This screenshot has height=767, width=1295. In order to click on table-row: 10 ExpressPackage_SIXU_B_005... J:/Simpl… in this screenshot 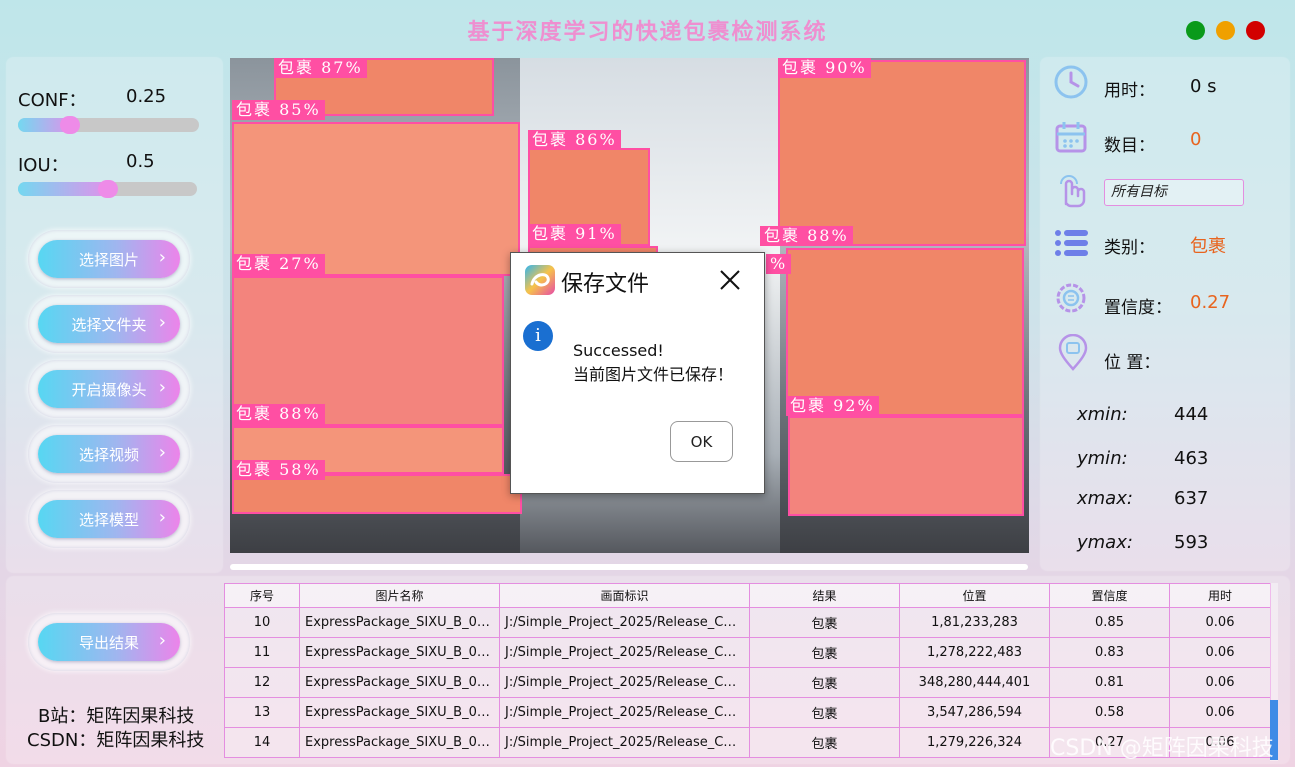, I will do `click(747, 622)`.